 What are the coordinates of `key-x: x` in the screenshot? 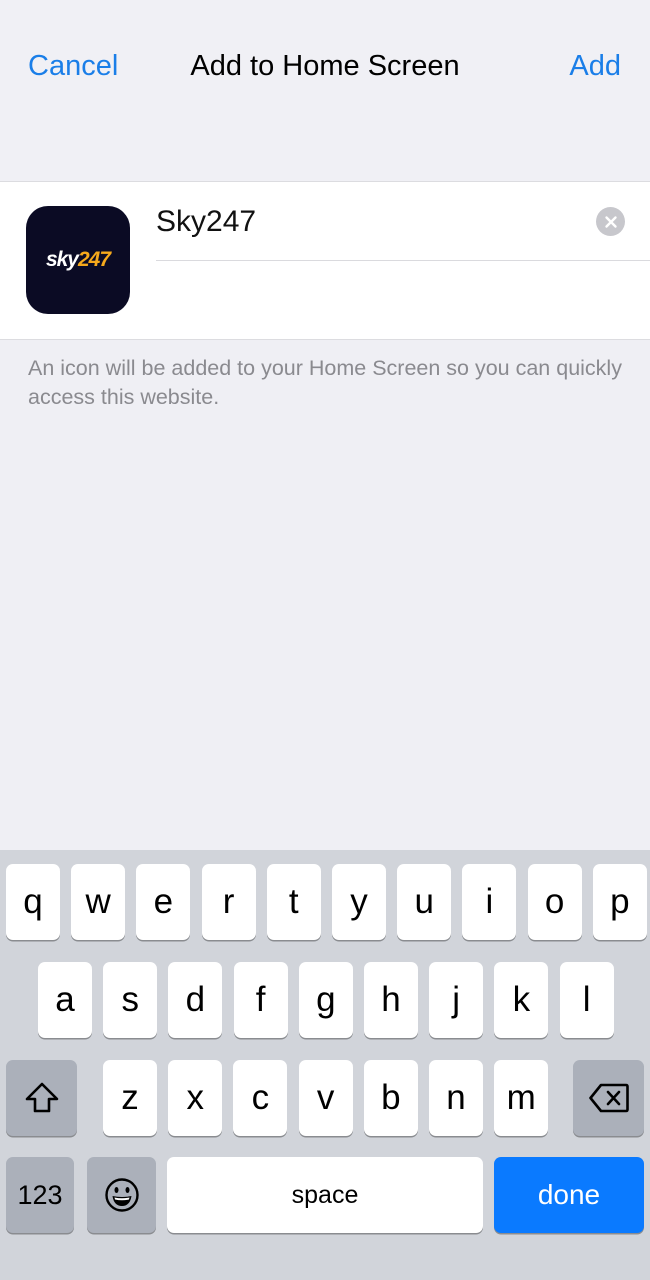 It's located at (195, 1098).